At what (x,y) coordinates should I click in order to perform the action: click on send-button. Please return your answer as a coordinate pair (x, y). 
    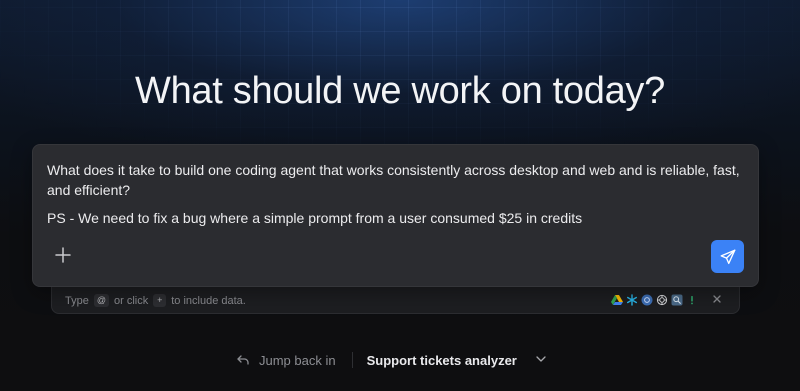
    Looking at the image, I should click on (727, 256).